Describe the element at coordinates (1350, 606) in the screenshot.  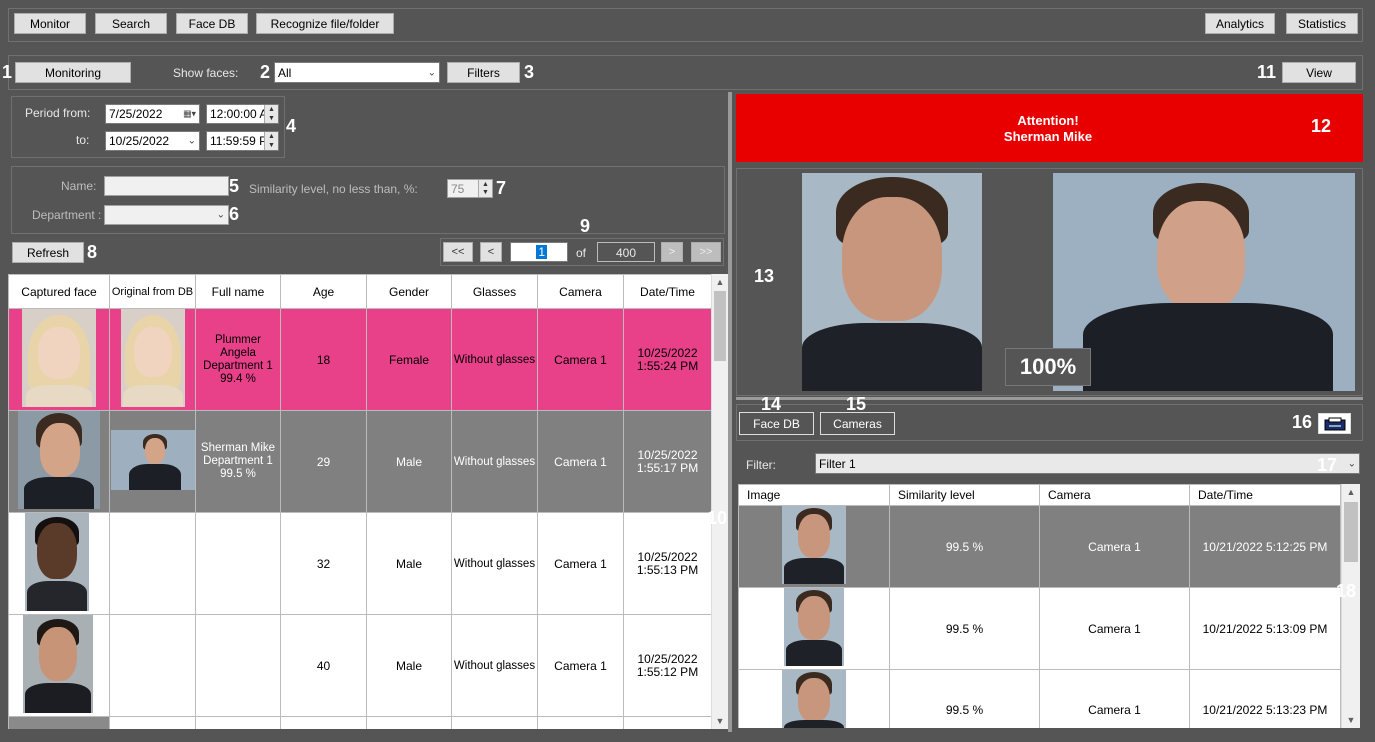
I see `matches-scrollbar: ▲ ▼` at that location.